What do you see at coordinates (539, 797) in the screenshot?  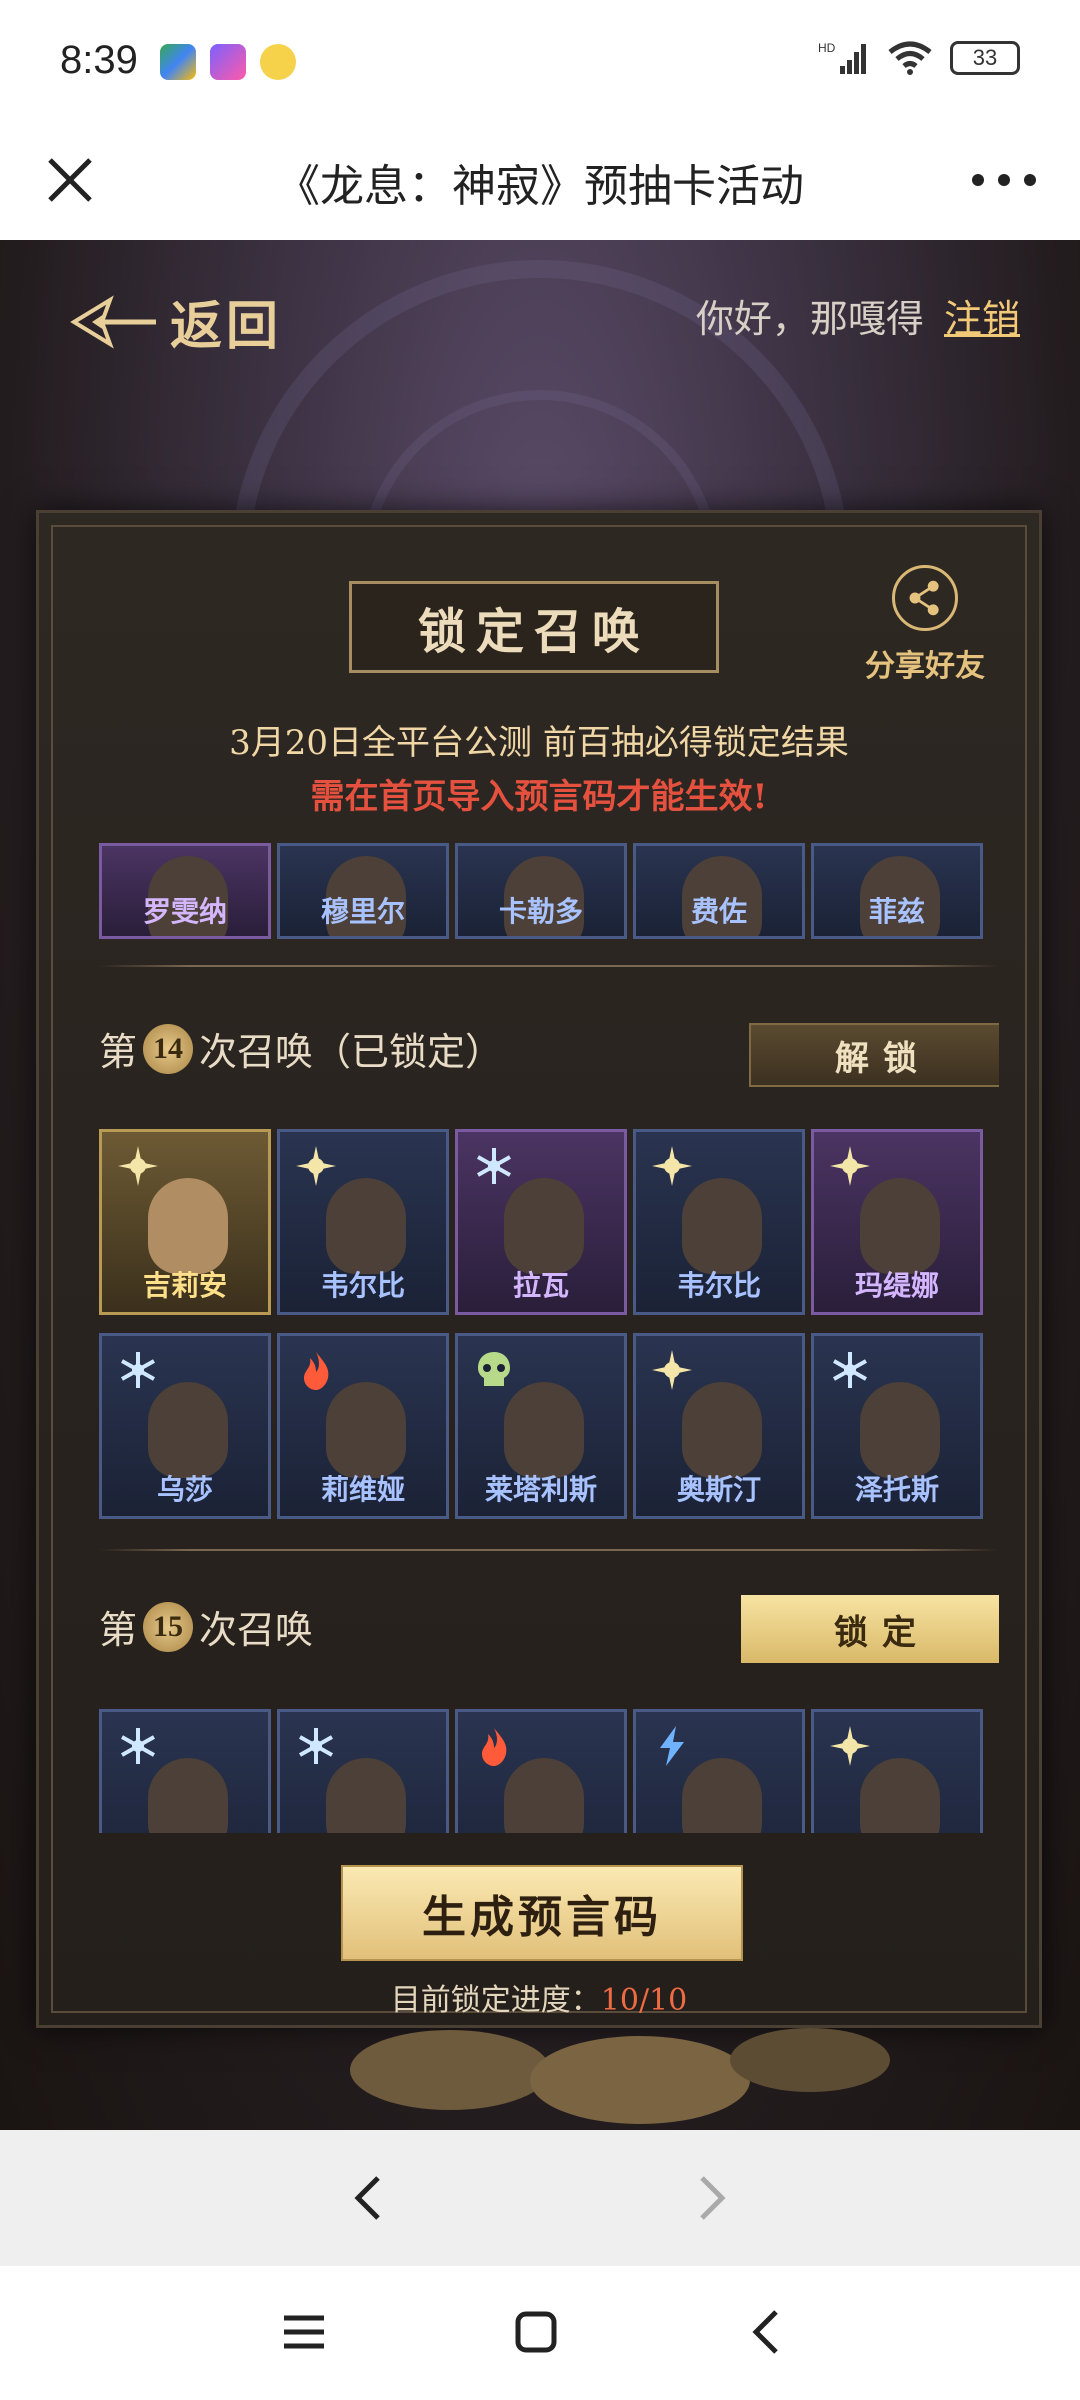 I see `import-warning: 需在首页导入预言码才能生效!` at bounding box center [539, 797].